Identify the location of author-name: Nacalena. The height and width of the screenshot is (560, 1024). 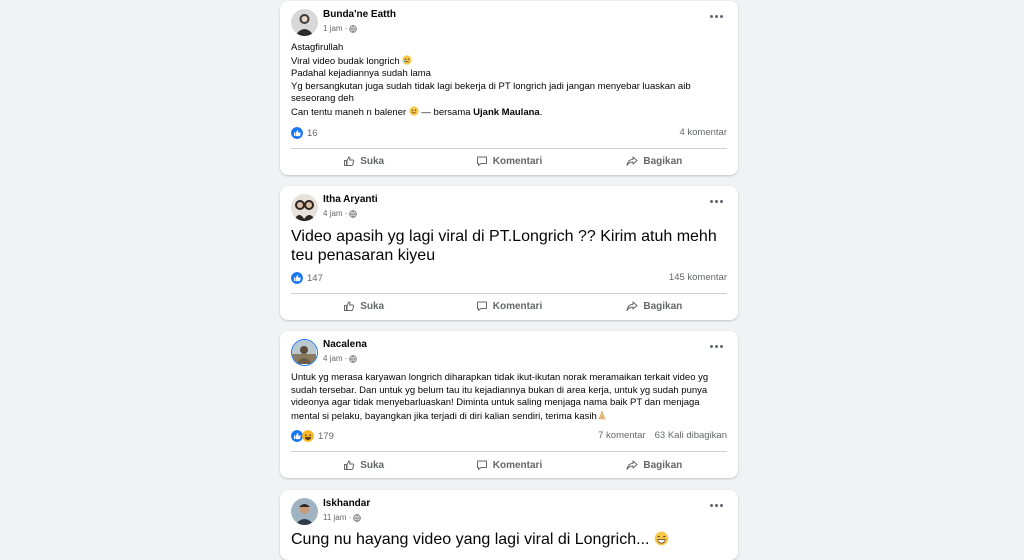
(345, 344).